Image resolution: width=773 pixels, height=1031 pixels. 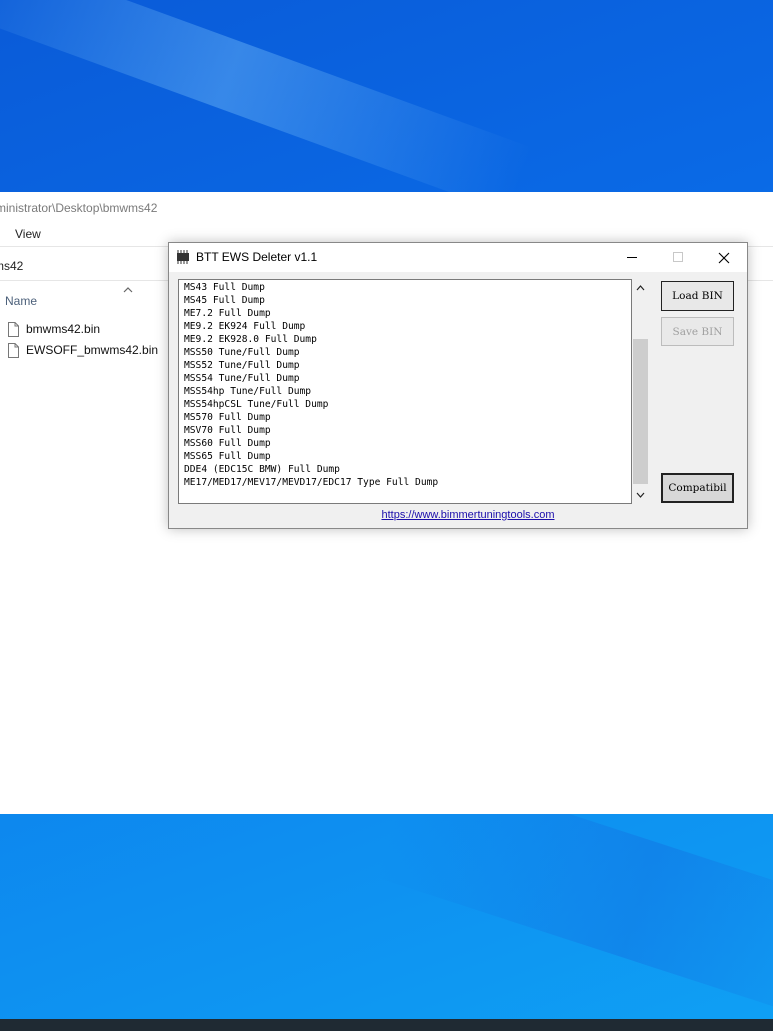 I want to click on maximize-icon, so click(x=677, y=257).